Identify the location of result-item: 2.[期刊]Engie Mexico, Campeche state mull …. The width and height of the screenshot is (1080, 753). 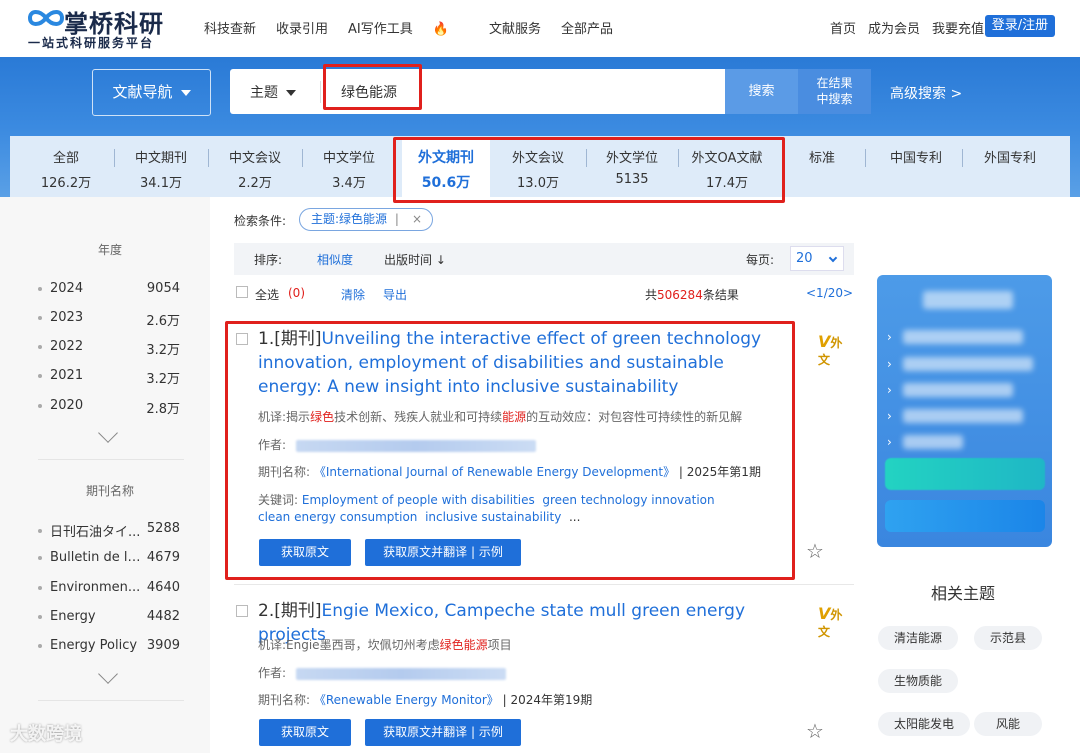
(544, 674).